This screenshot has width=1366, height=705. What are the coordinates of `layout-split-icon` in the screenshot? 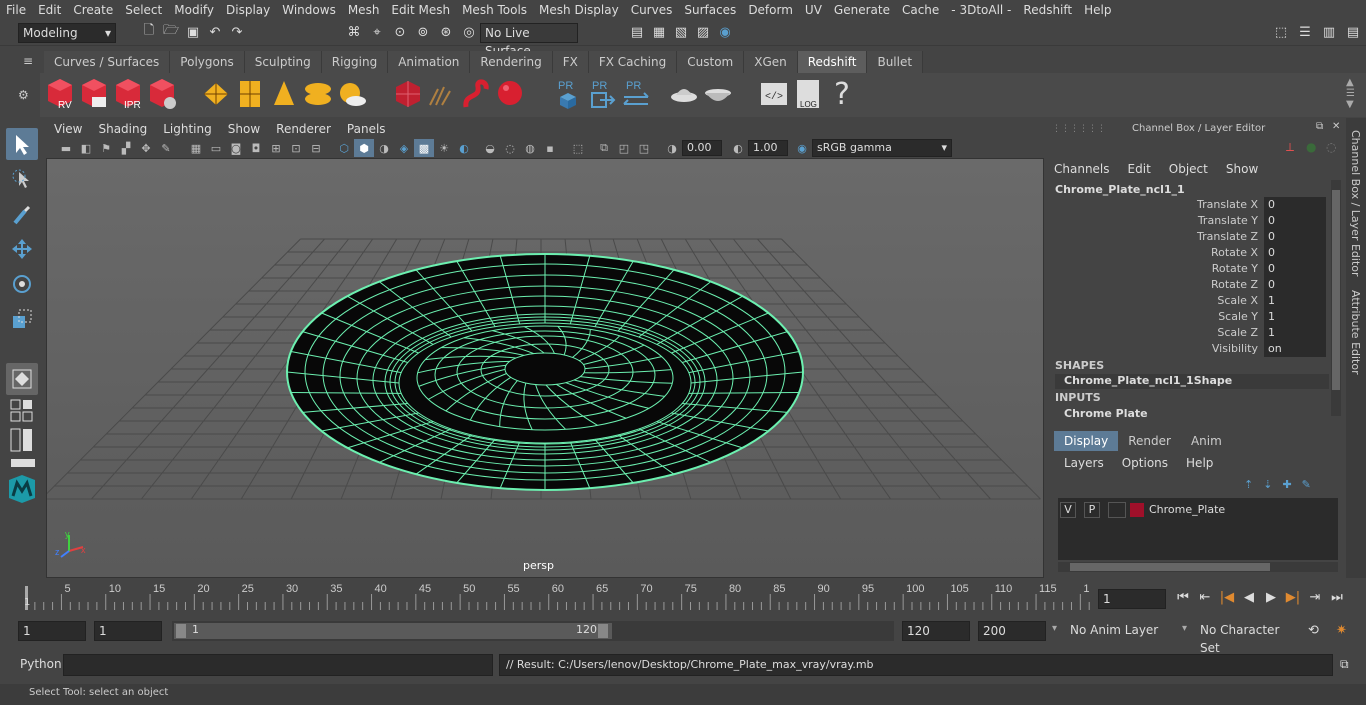 It's located at (22, 440).